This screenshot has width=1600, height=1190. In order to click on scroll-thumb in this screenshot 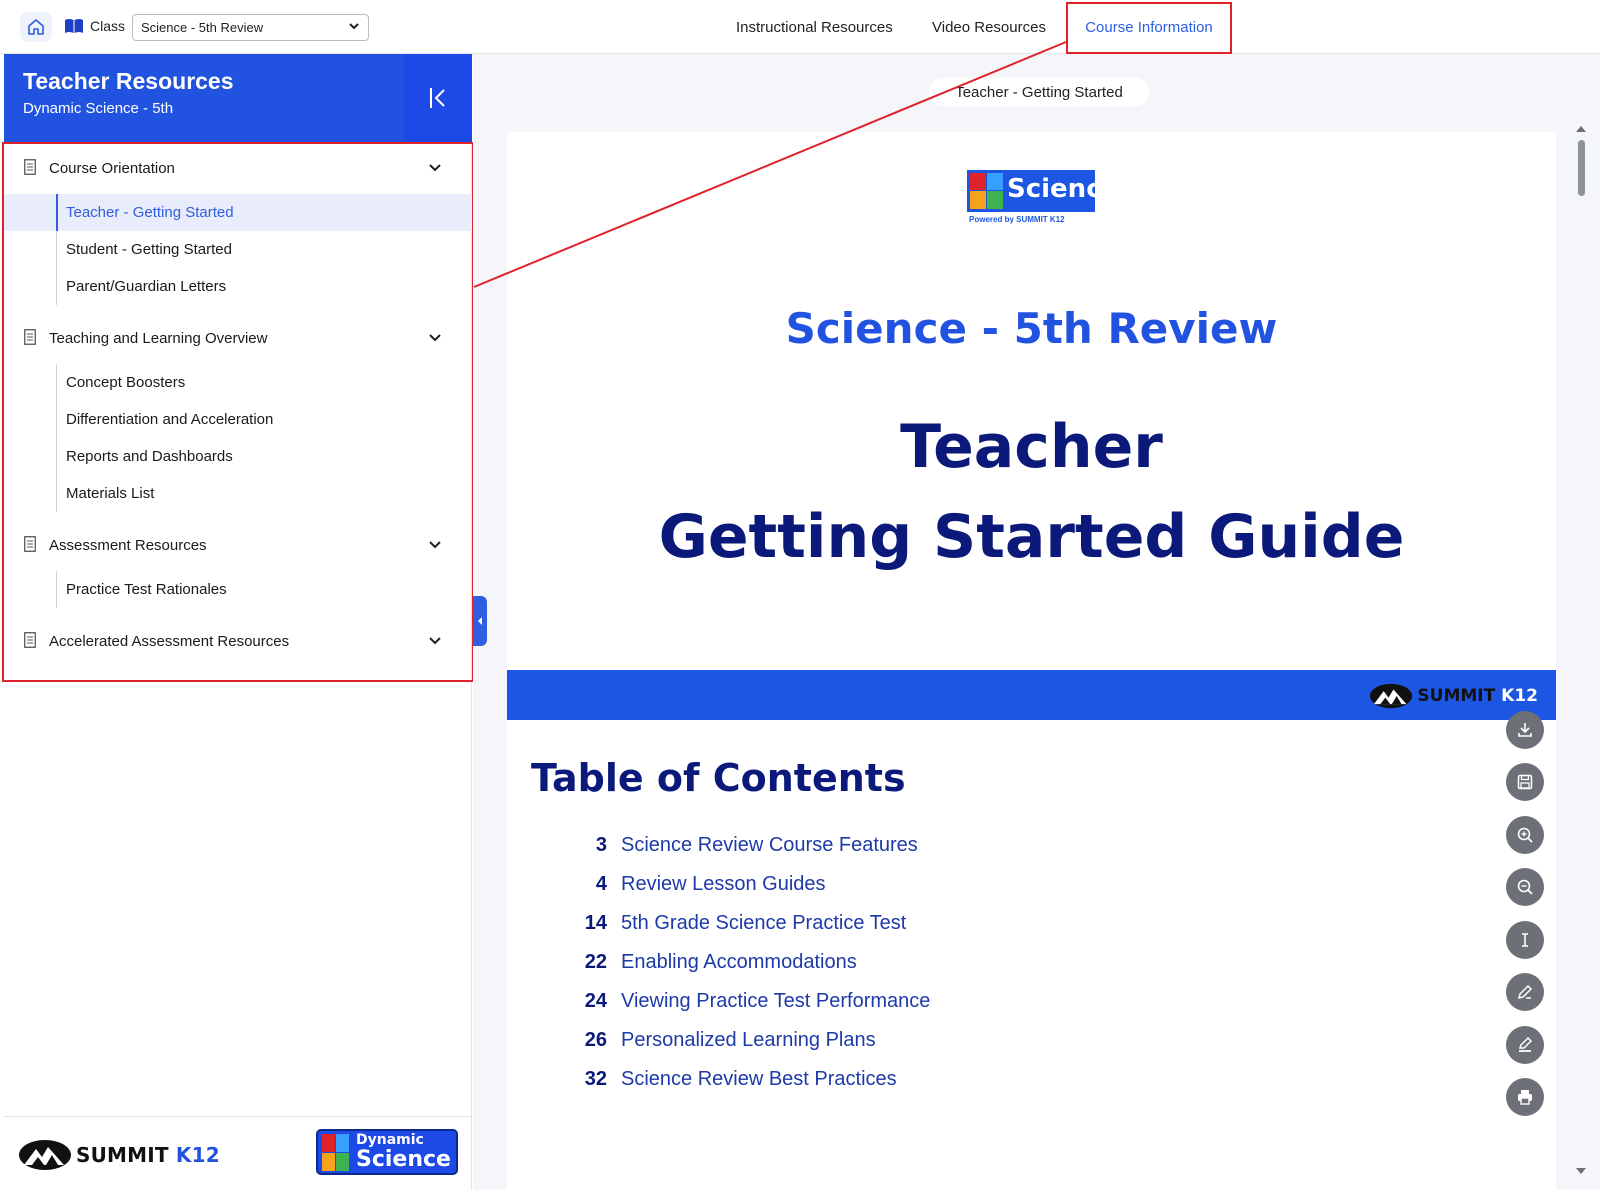, I will do `click(1581, 168)`.